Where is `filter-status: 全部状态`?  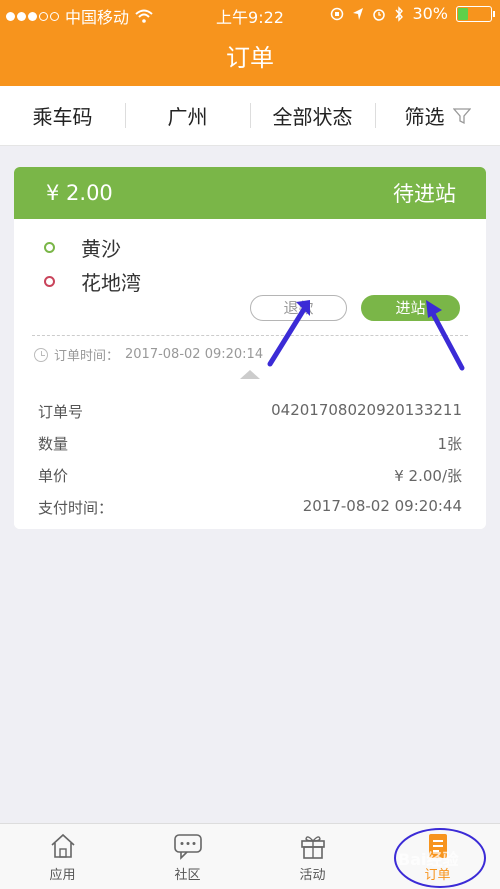 filter-status: 全部状态 is located at coordinates (312, 115).